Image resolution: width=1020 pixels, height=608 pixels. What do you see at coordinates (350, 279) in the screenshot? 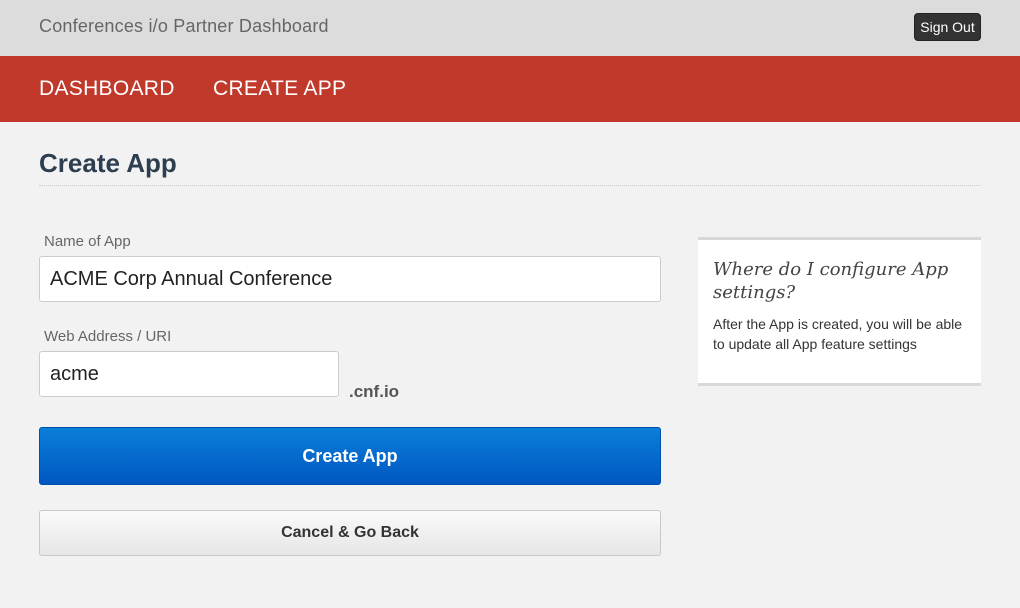
I see `app-name-input: ACME Corp Annual Conference` at bounding box center [350, 279].